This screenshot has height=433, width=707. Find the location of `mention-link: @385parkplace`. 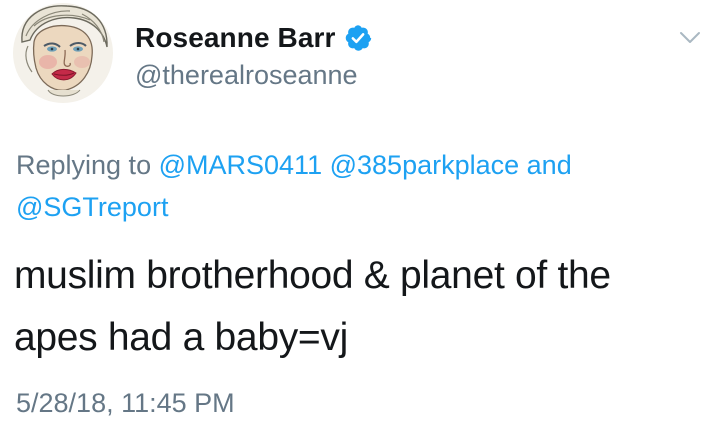

mention-link: @385parkplace is located at coordinates (425, 165).